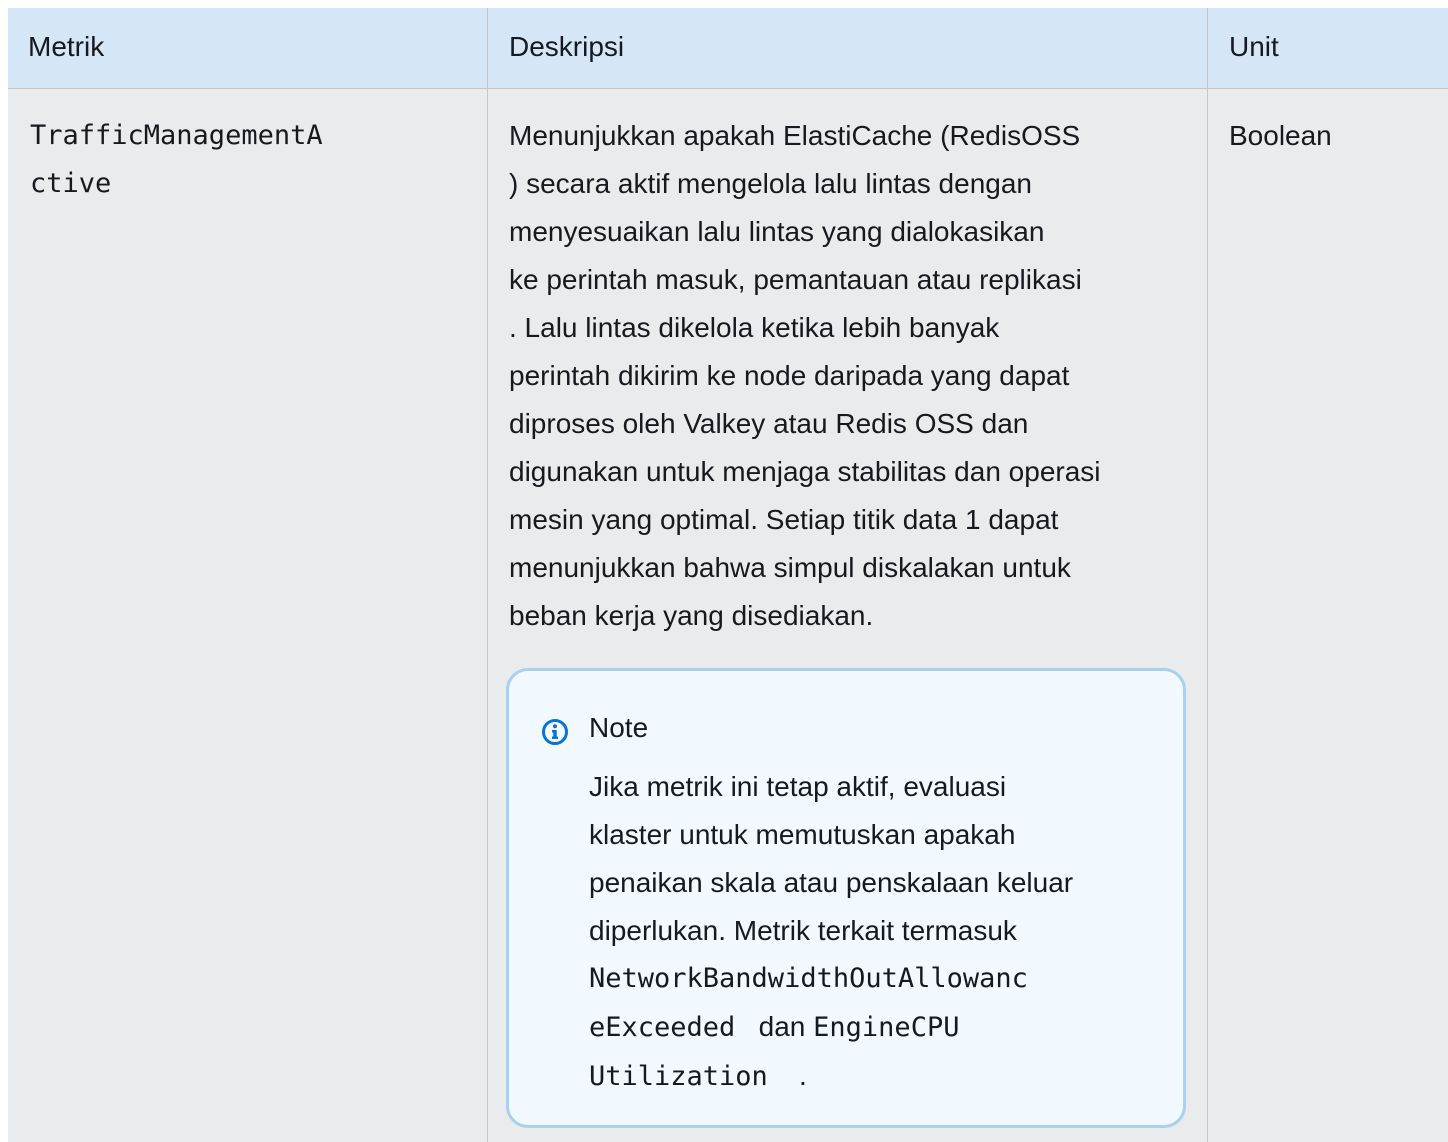 The height and width of the screenshot is (1142, 1448). Describe the element at coordinates (567, 46) in the screenshot. I see `header-description: Deskripsi` at that location.